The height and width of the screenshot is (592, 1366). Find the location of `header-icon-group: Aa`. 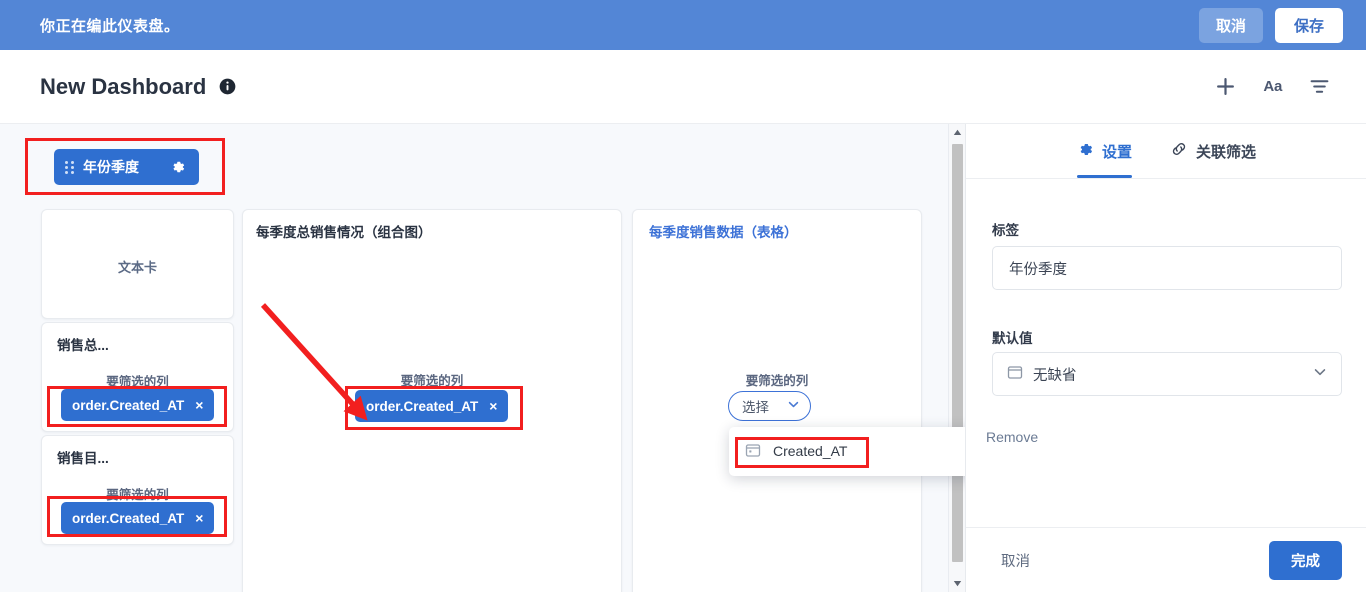

header-icon-group: Aa is located at coordinates (1272, 86).